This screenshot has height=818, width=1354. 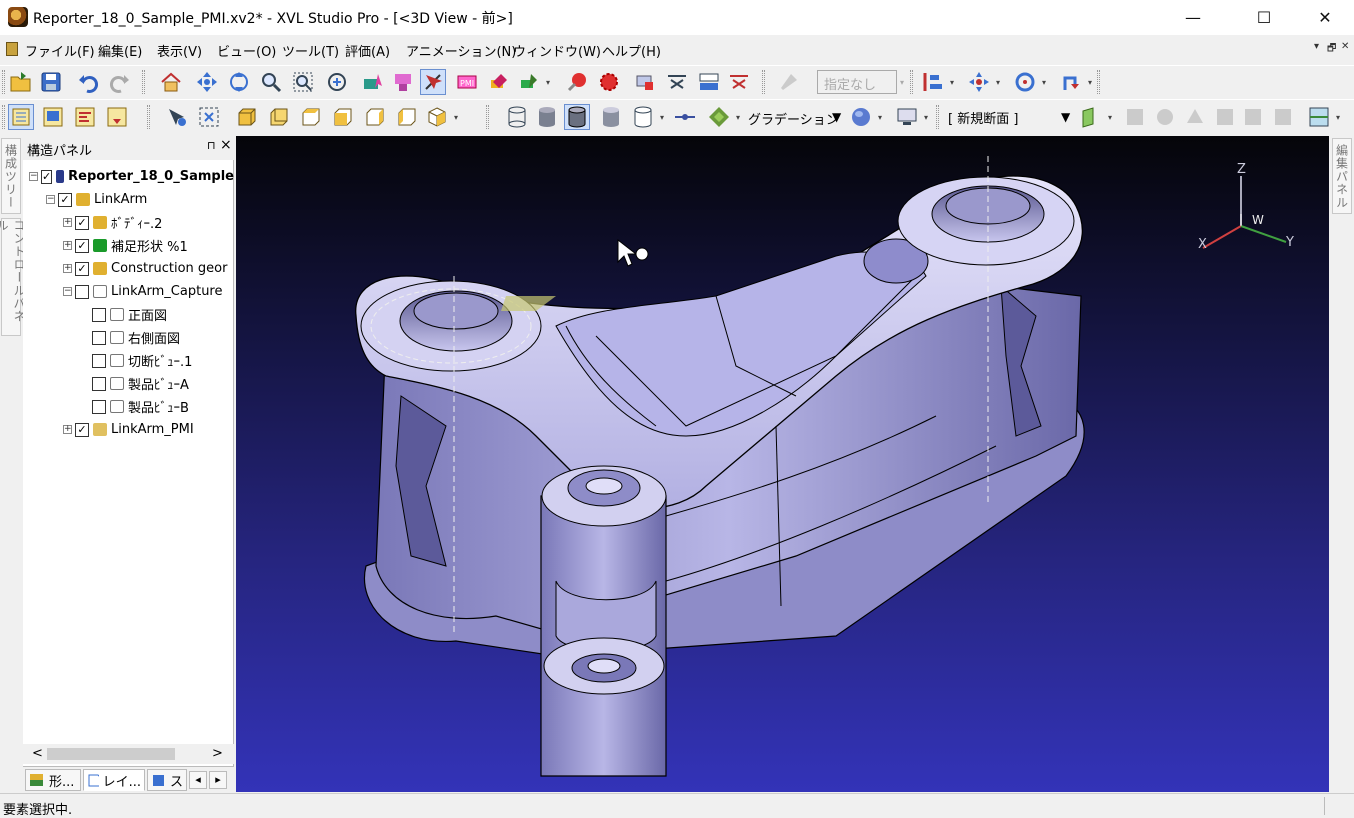 I want to click on measure-icon, so click(x=529, y=82).